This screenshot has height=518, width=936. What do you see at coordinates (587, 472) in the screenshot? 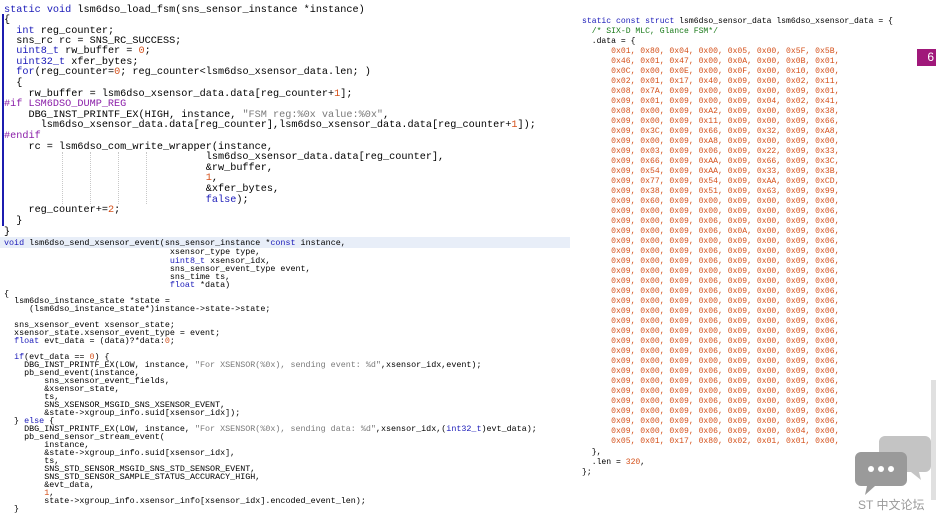
I see `code-line: };` at bounding box center [587, 472].